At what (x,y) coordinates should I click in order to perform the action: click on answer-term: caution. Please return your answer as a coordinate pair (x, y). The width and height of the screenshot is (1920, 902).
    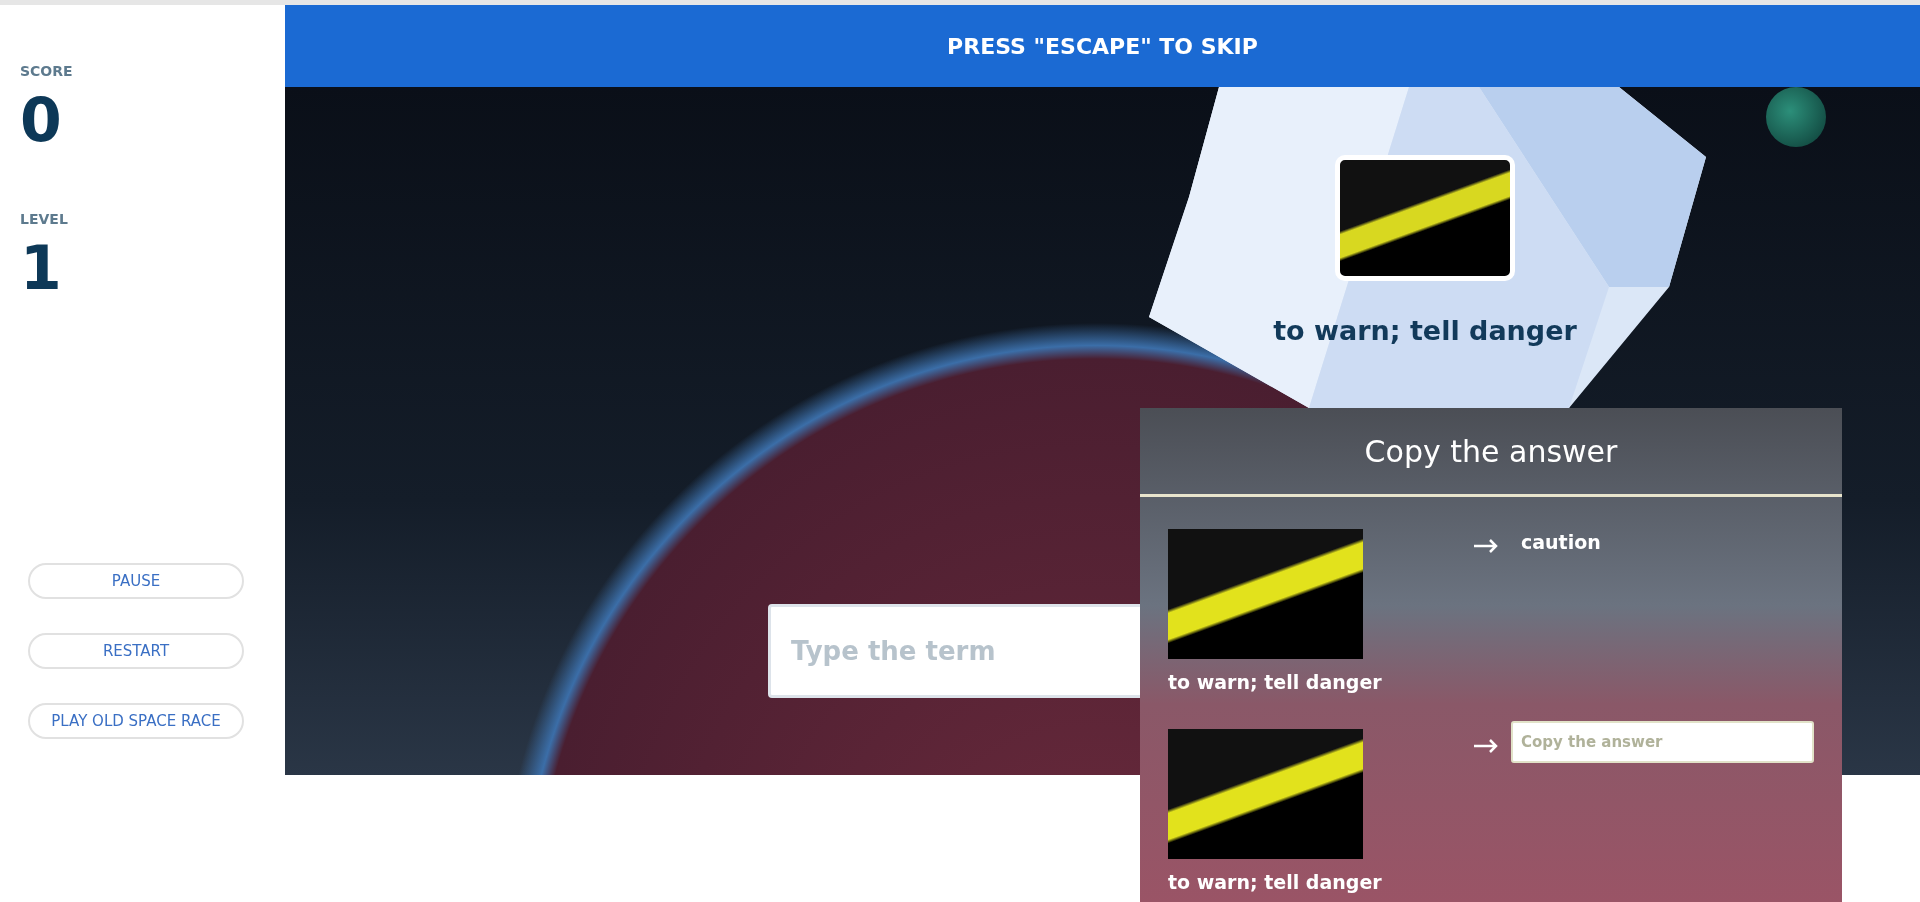
    Looking at the image, I should click on (1561, 542).